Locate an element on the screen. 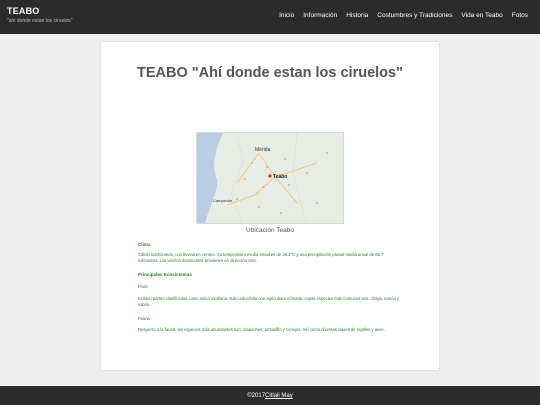 The width and height of the screenshot is (540, 405). clima-heading: Clima is located at coordinates (144, 244).